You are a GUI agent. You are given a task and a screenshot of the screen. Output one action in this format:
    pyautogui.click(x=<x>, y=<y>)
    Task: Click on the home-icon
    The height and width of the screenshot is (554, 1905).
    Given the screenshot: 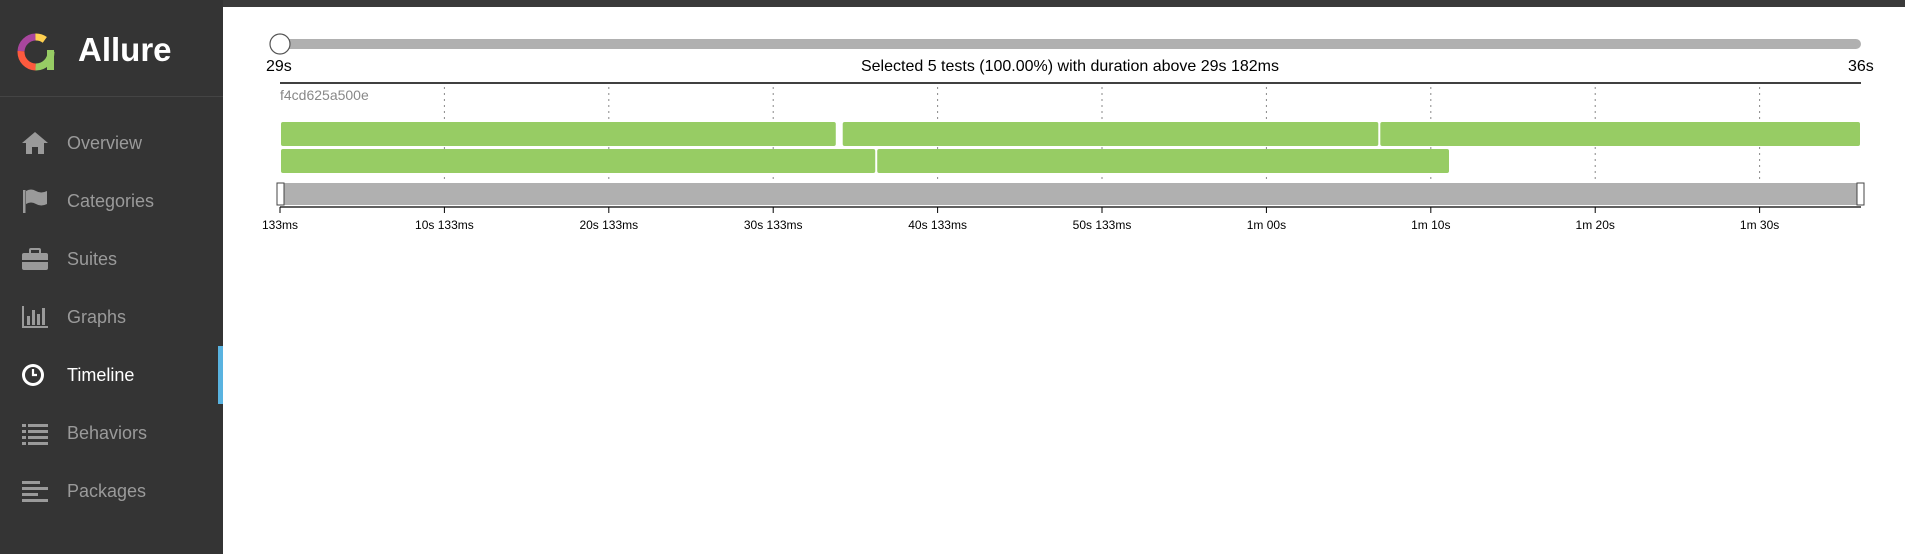 What is the action you would take?
    pyautogui.click(x=35, y=143)
    